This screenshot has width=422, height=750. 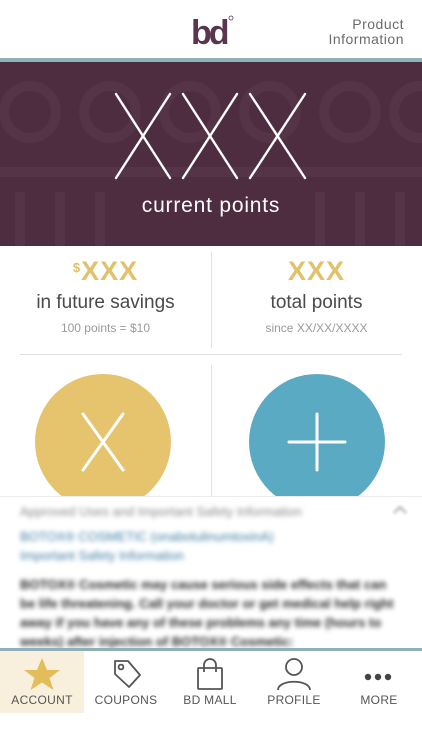 I want to click on safety-link-line1: BOTOX® COSMETIC (onabotulinumtoxinA), so click(x=147, y=536).